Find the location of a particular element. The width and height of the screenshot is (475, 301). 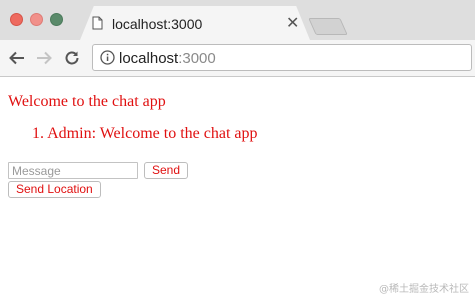

url-port: :3000 is located at coordinates (197, 58).